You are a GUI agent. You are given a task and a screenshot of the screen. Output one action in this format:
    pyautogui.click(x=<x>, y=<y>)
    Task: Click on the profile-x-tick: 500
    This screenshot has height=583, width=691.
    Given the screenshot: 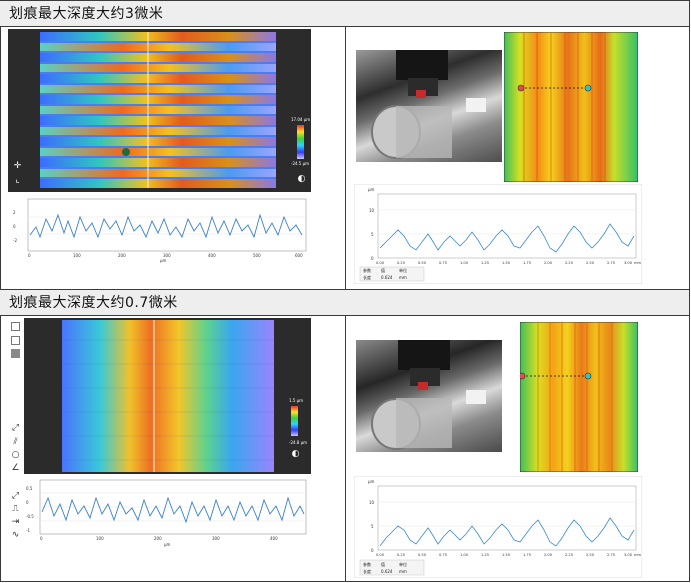 What is the action you would take?
    pyautogui.click(x=257, y=255)
    